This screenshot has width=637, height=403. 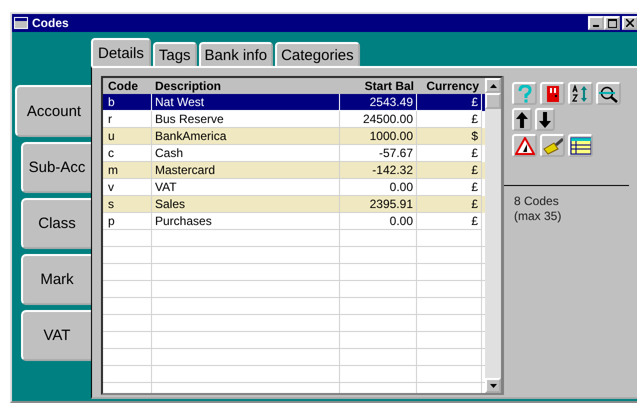 What do you see at coordinates (188, 86) in the screenshot?
I see `column-header: Description` at bounding box center [188, 86].